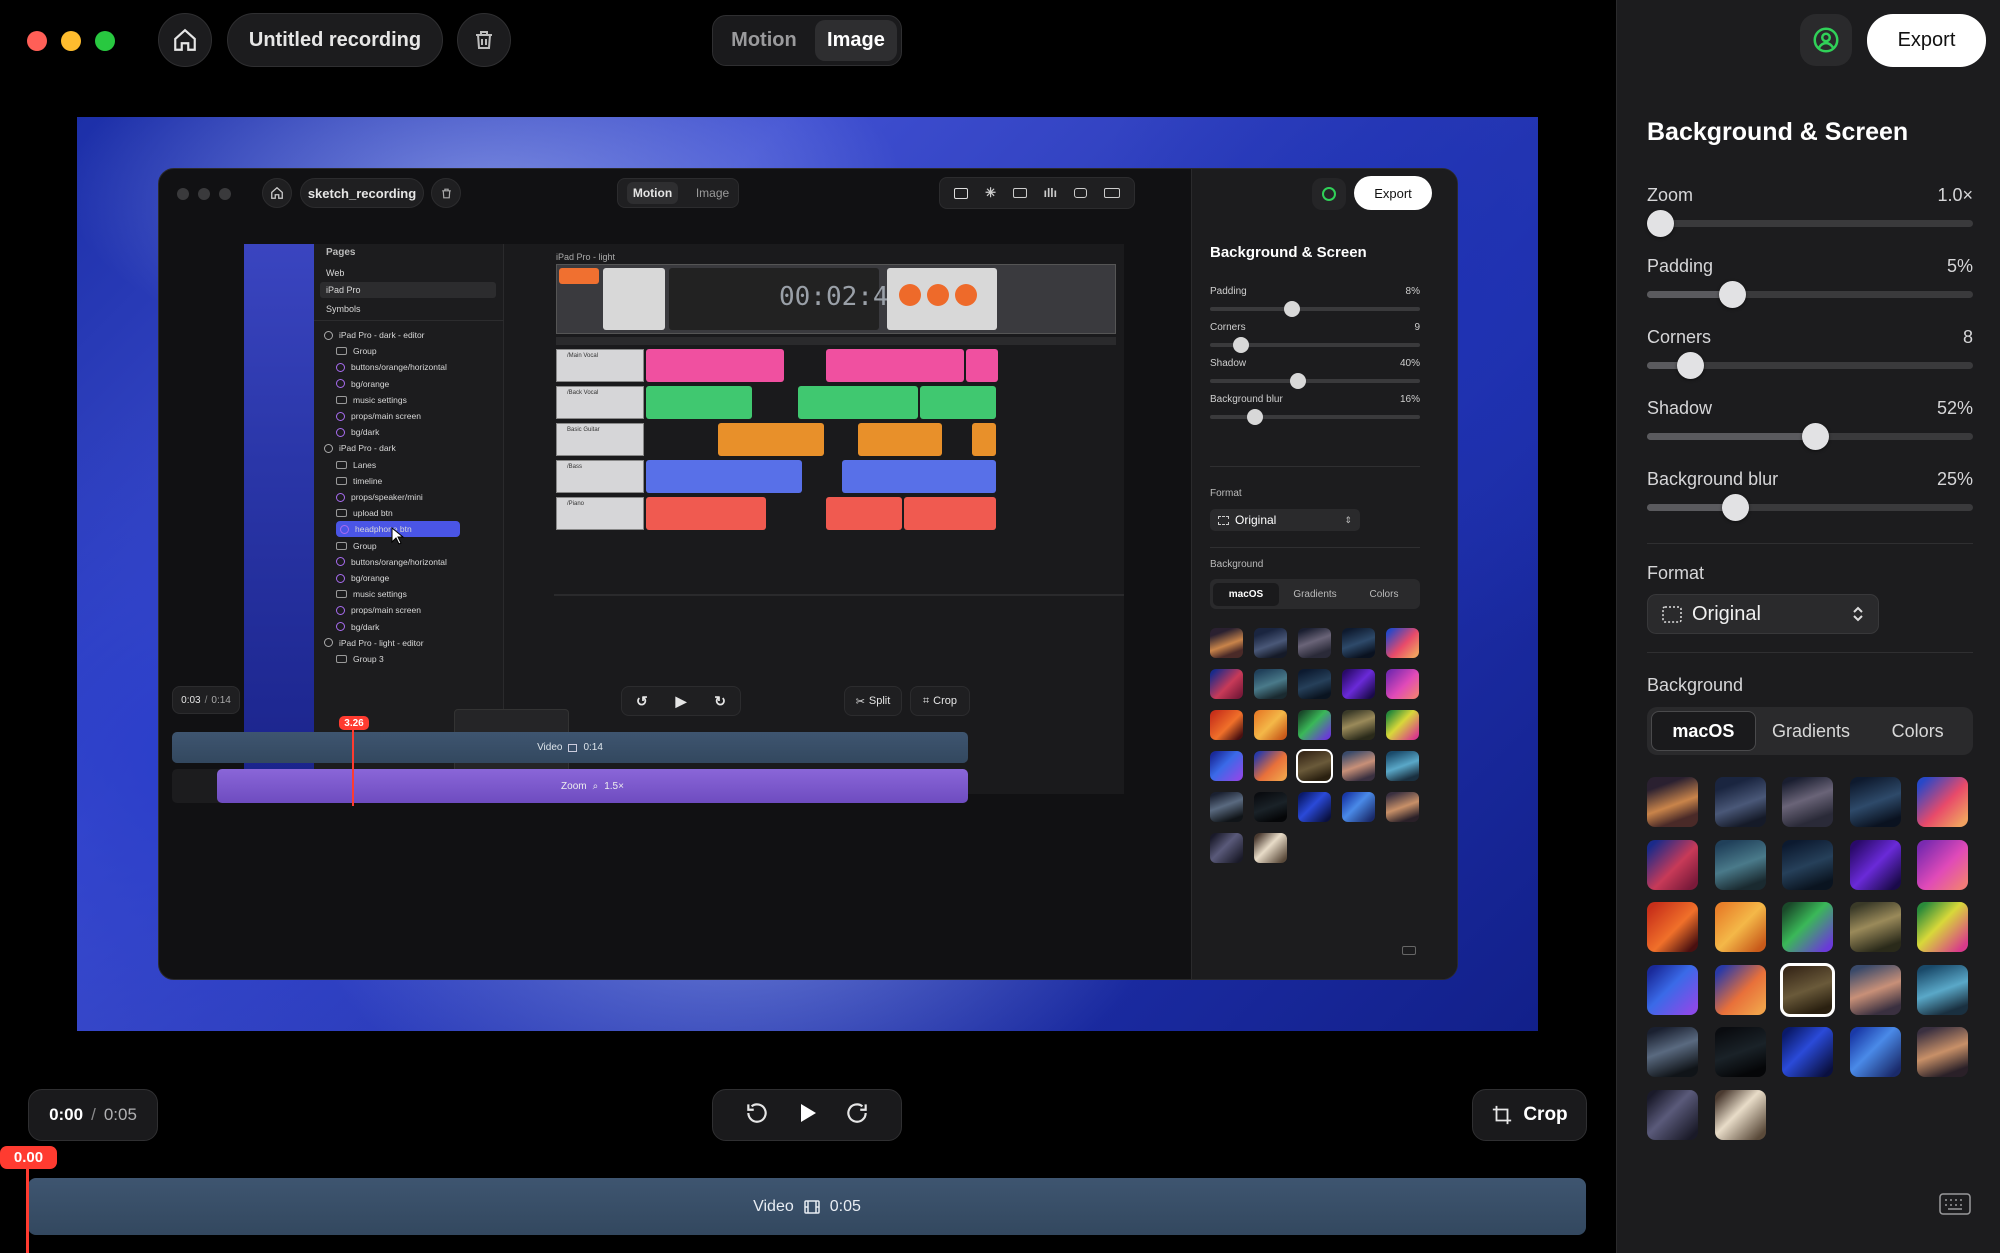  Describe the element at coordinates (1826, 40) in the screenshot. I see `collaborate-button` at that location.